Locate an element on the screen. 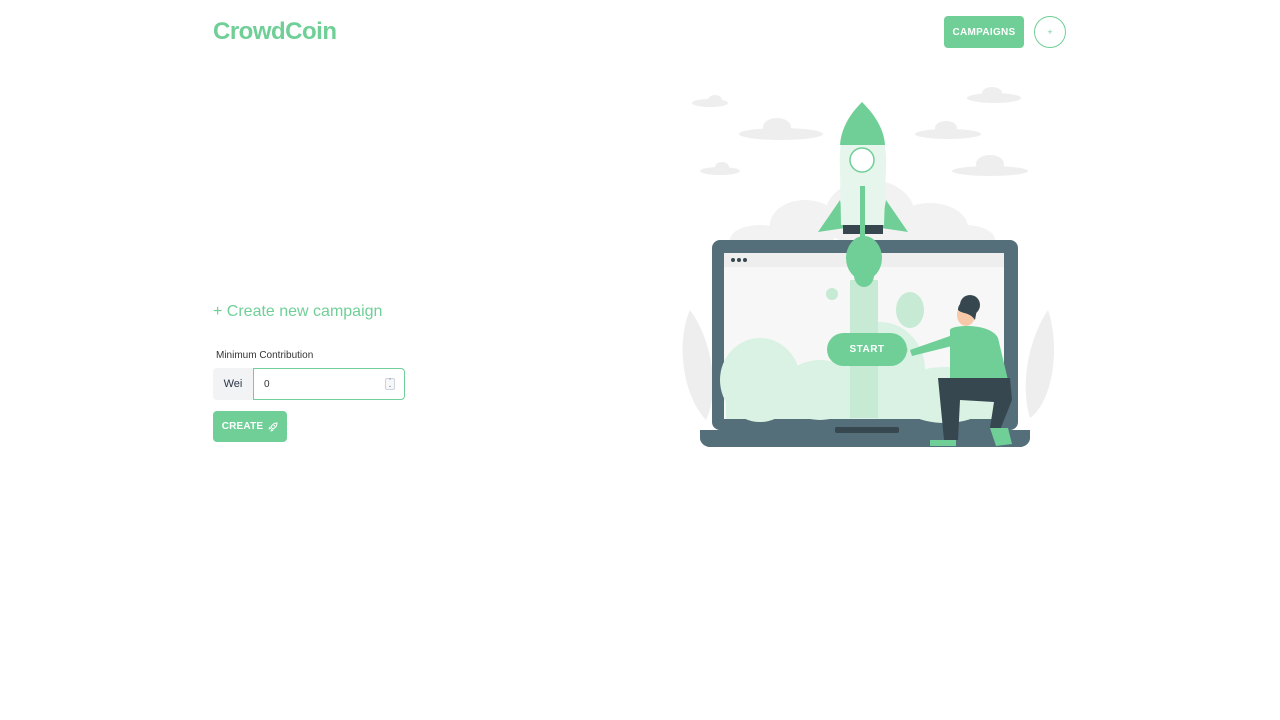 The image size is (1280, 720). unit-addon: Wei is located at coordinates (233, 384).